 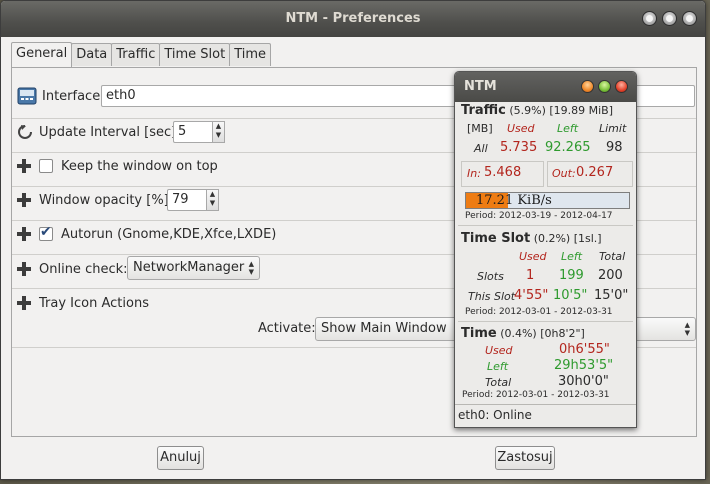 I want to click on traffic-all-label: All, so click(x=481, y=148).